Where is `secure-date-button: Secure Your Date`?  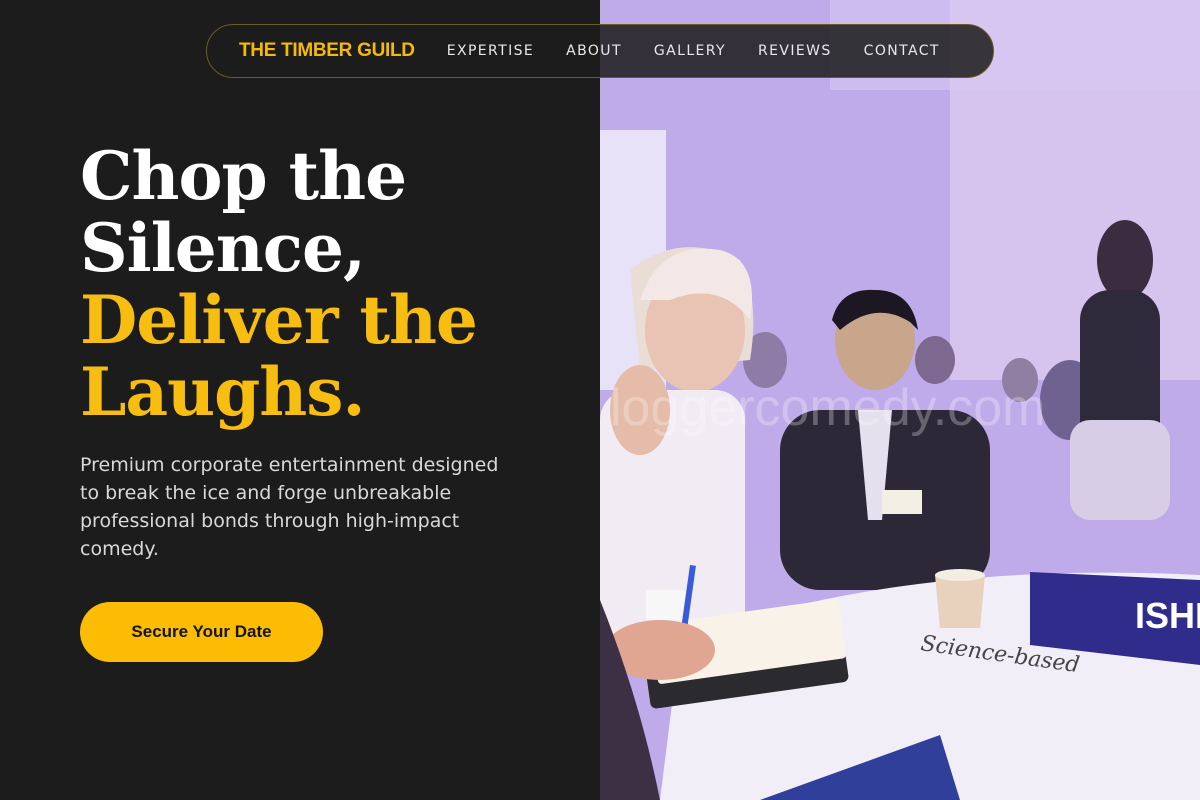 secure-date-button: Secure Your Date is located at coordinates (201, 632).